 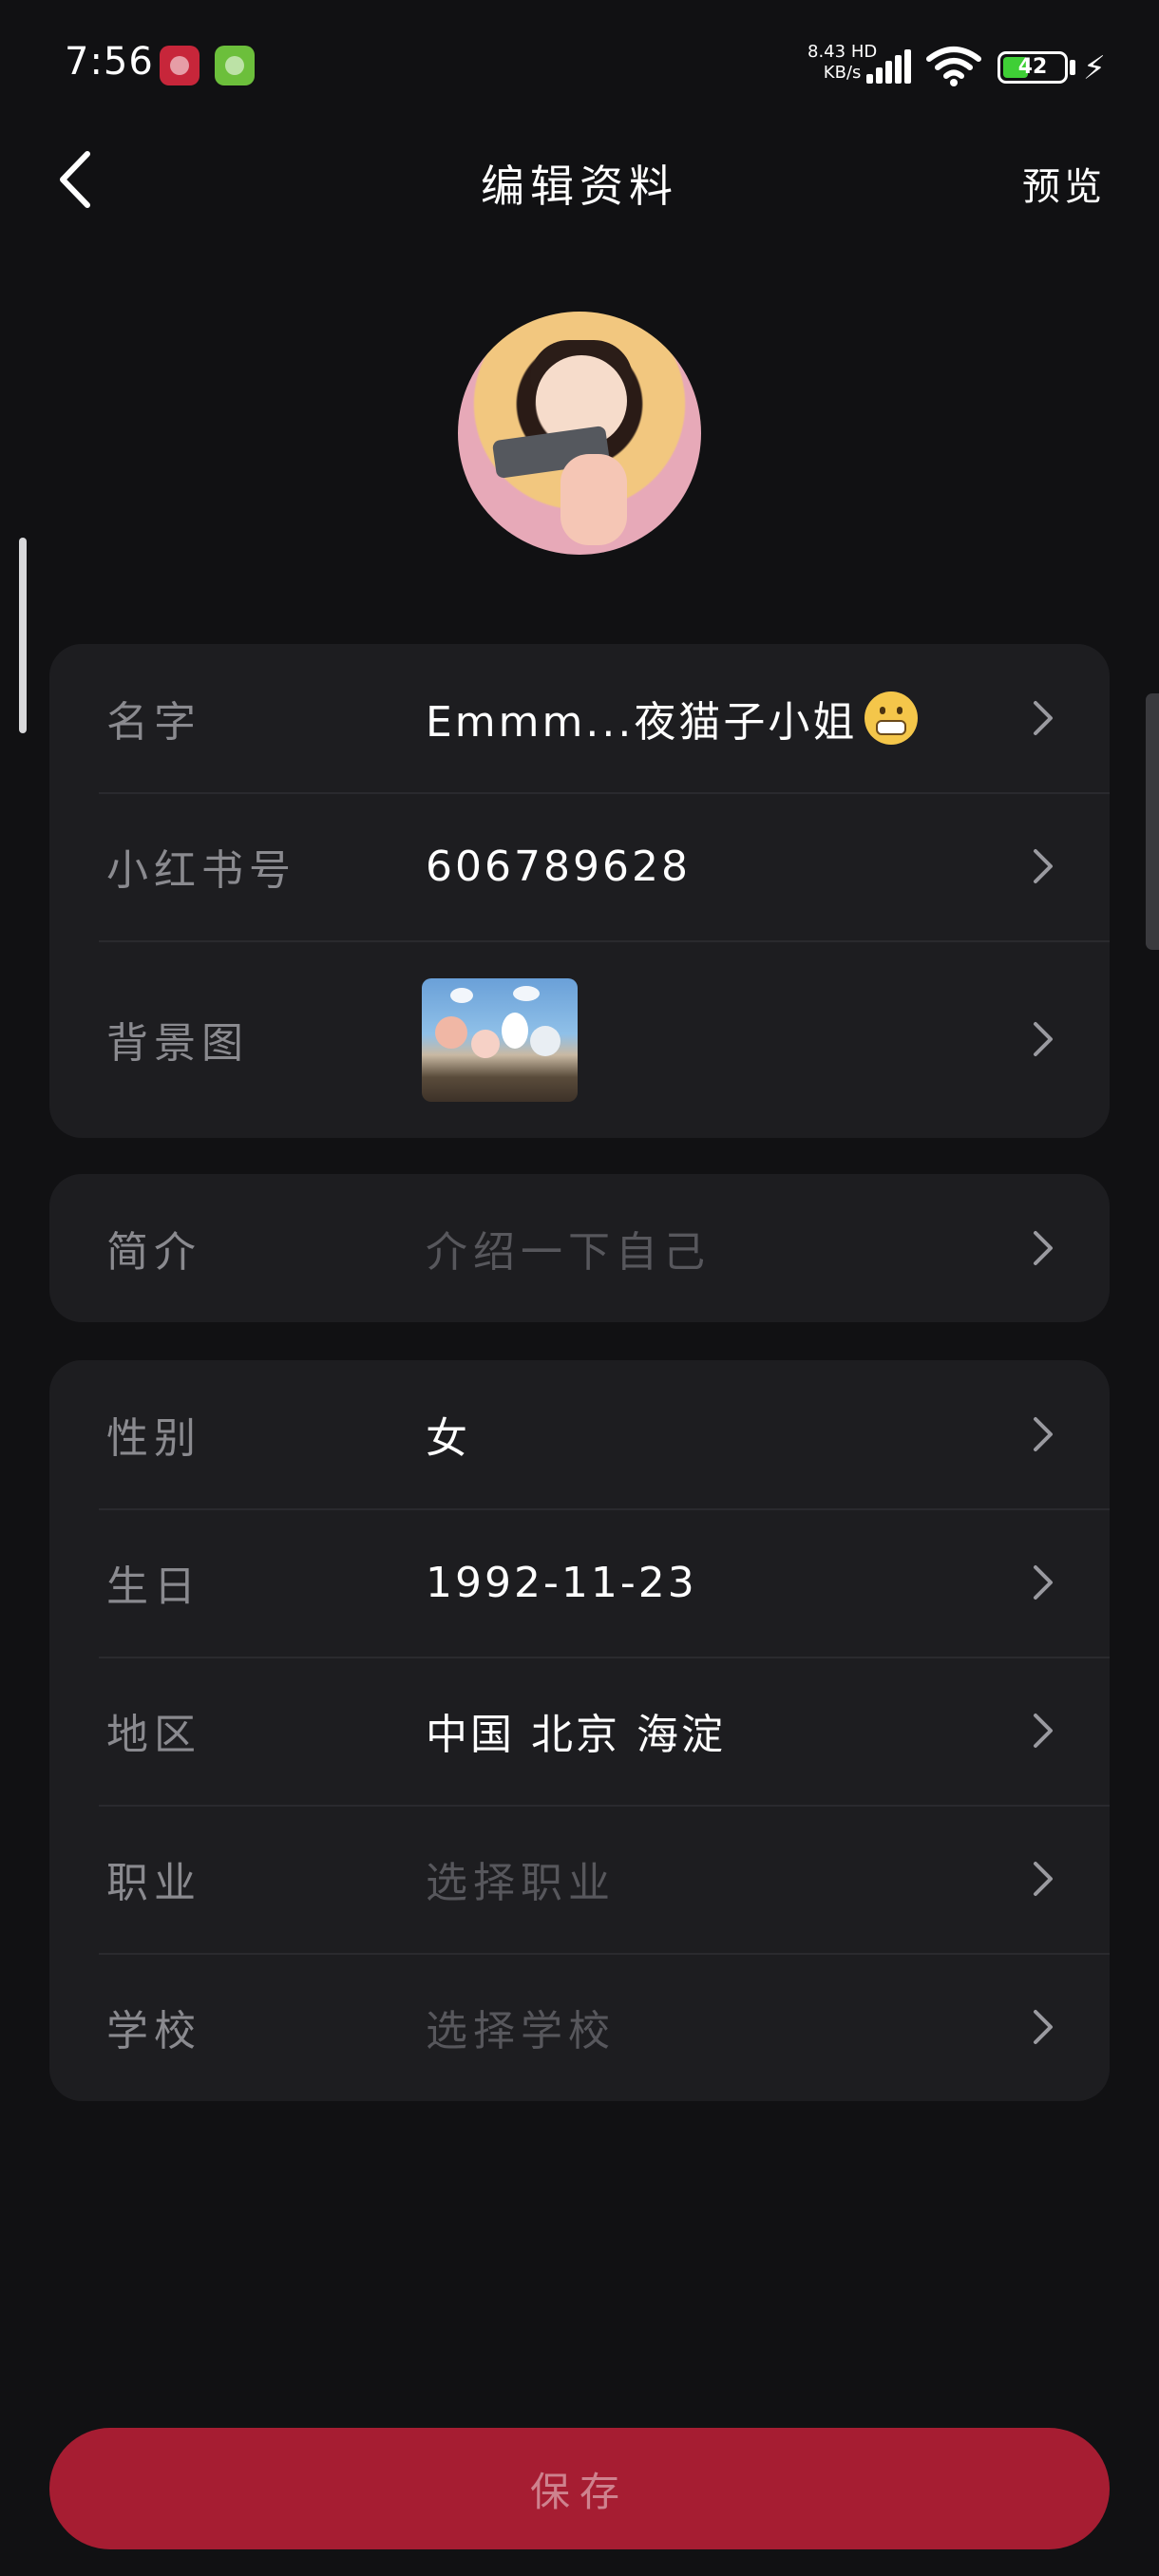 I want to click on background-row: 背景图, so click(x=579, y=1039).